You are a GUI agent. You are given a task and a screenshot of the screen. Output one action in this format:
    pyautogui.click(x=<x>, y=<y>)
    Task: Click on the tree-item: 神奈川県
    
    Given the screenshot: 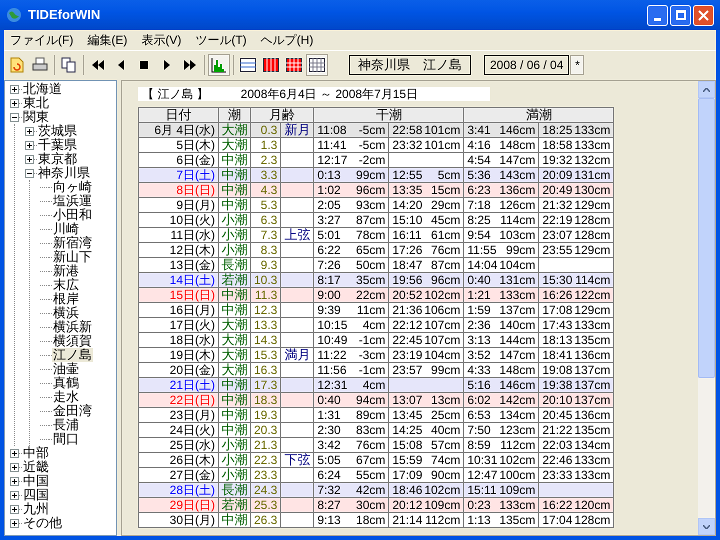 What is the action you would take?
    pyautogui.click(x=64, y=173)
    